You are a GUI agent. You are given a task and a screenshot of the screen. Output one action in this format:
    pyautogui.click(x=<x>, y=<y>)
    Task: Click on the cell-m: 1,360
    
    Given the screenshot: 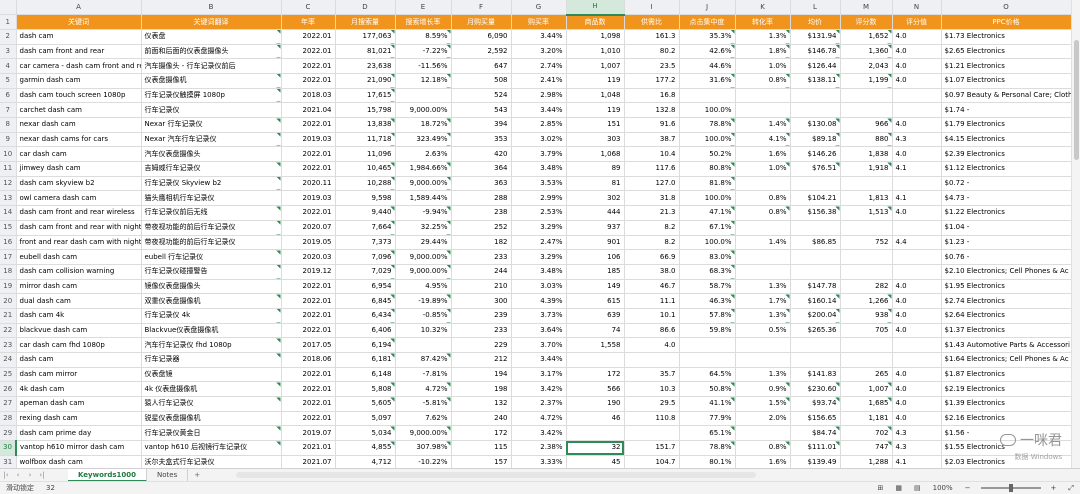 What is the action you would take?
    pyautogui.click(x=866, y=52)
    